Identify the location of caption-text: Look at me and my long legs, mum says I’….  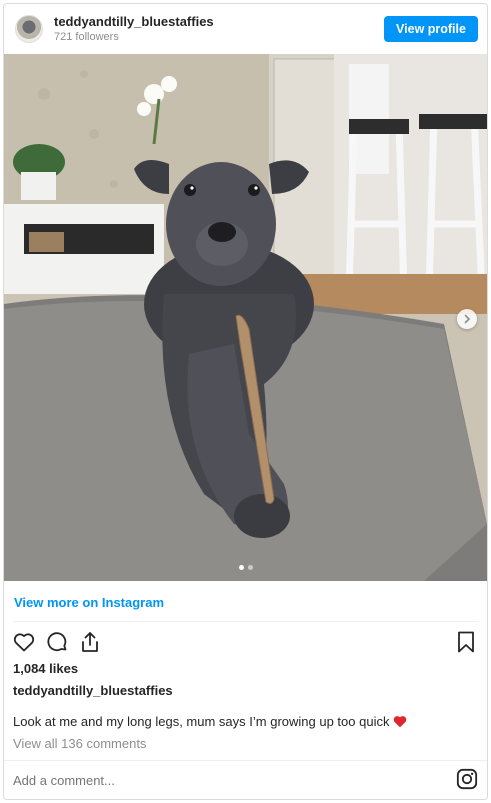
(201, 721).